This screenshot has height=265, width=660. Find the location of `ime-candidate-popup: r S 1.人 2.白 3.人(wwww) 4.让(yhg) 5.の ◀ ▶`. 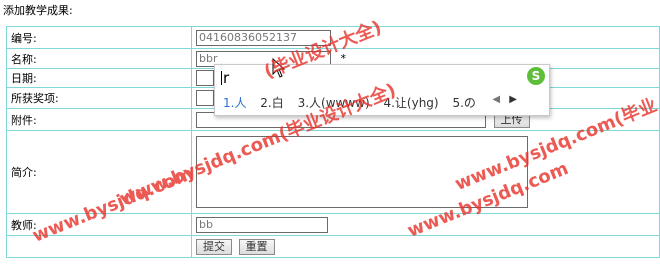

ime-candidate-popup: r S 1.人 2.白 3.人(wwww) 4.让(yhg) 5.の ◀ ▶ is located at coordinates (382, 90).